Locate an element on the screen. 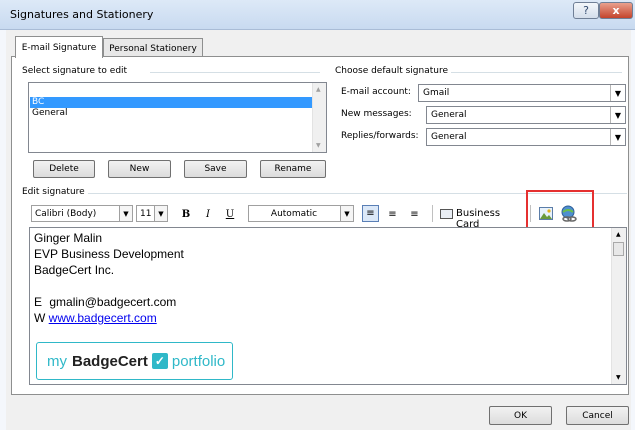 The width and height of the screenshot is (635, 430). ok-button-label: OK is located at coordinates (520, 415).